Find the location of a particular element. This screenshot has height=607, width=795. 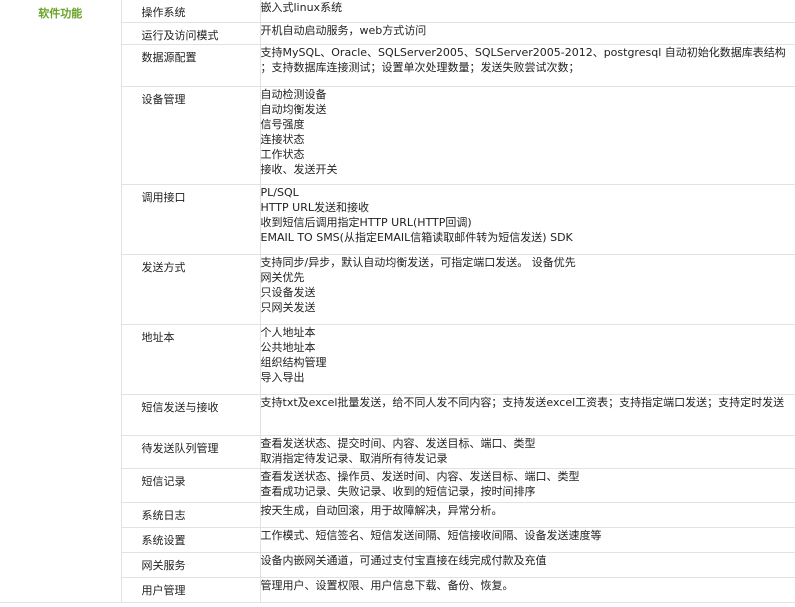

feature-description-line: 网关优先 is located at coordinates (282, 277).